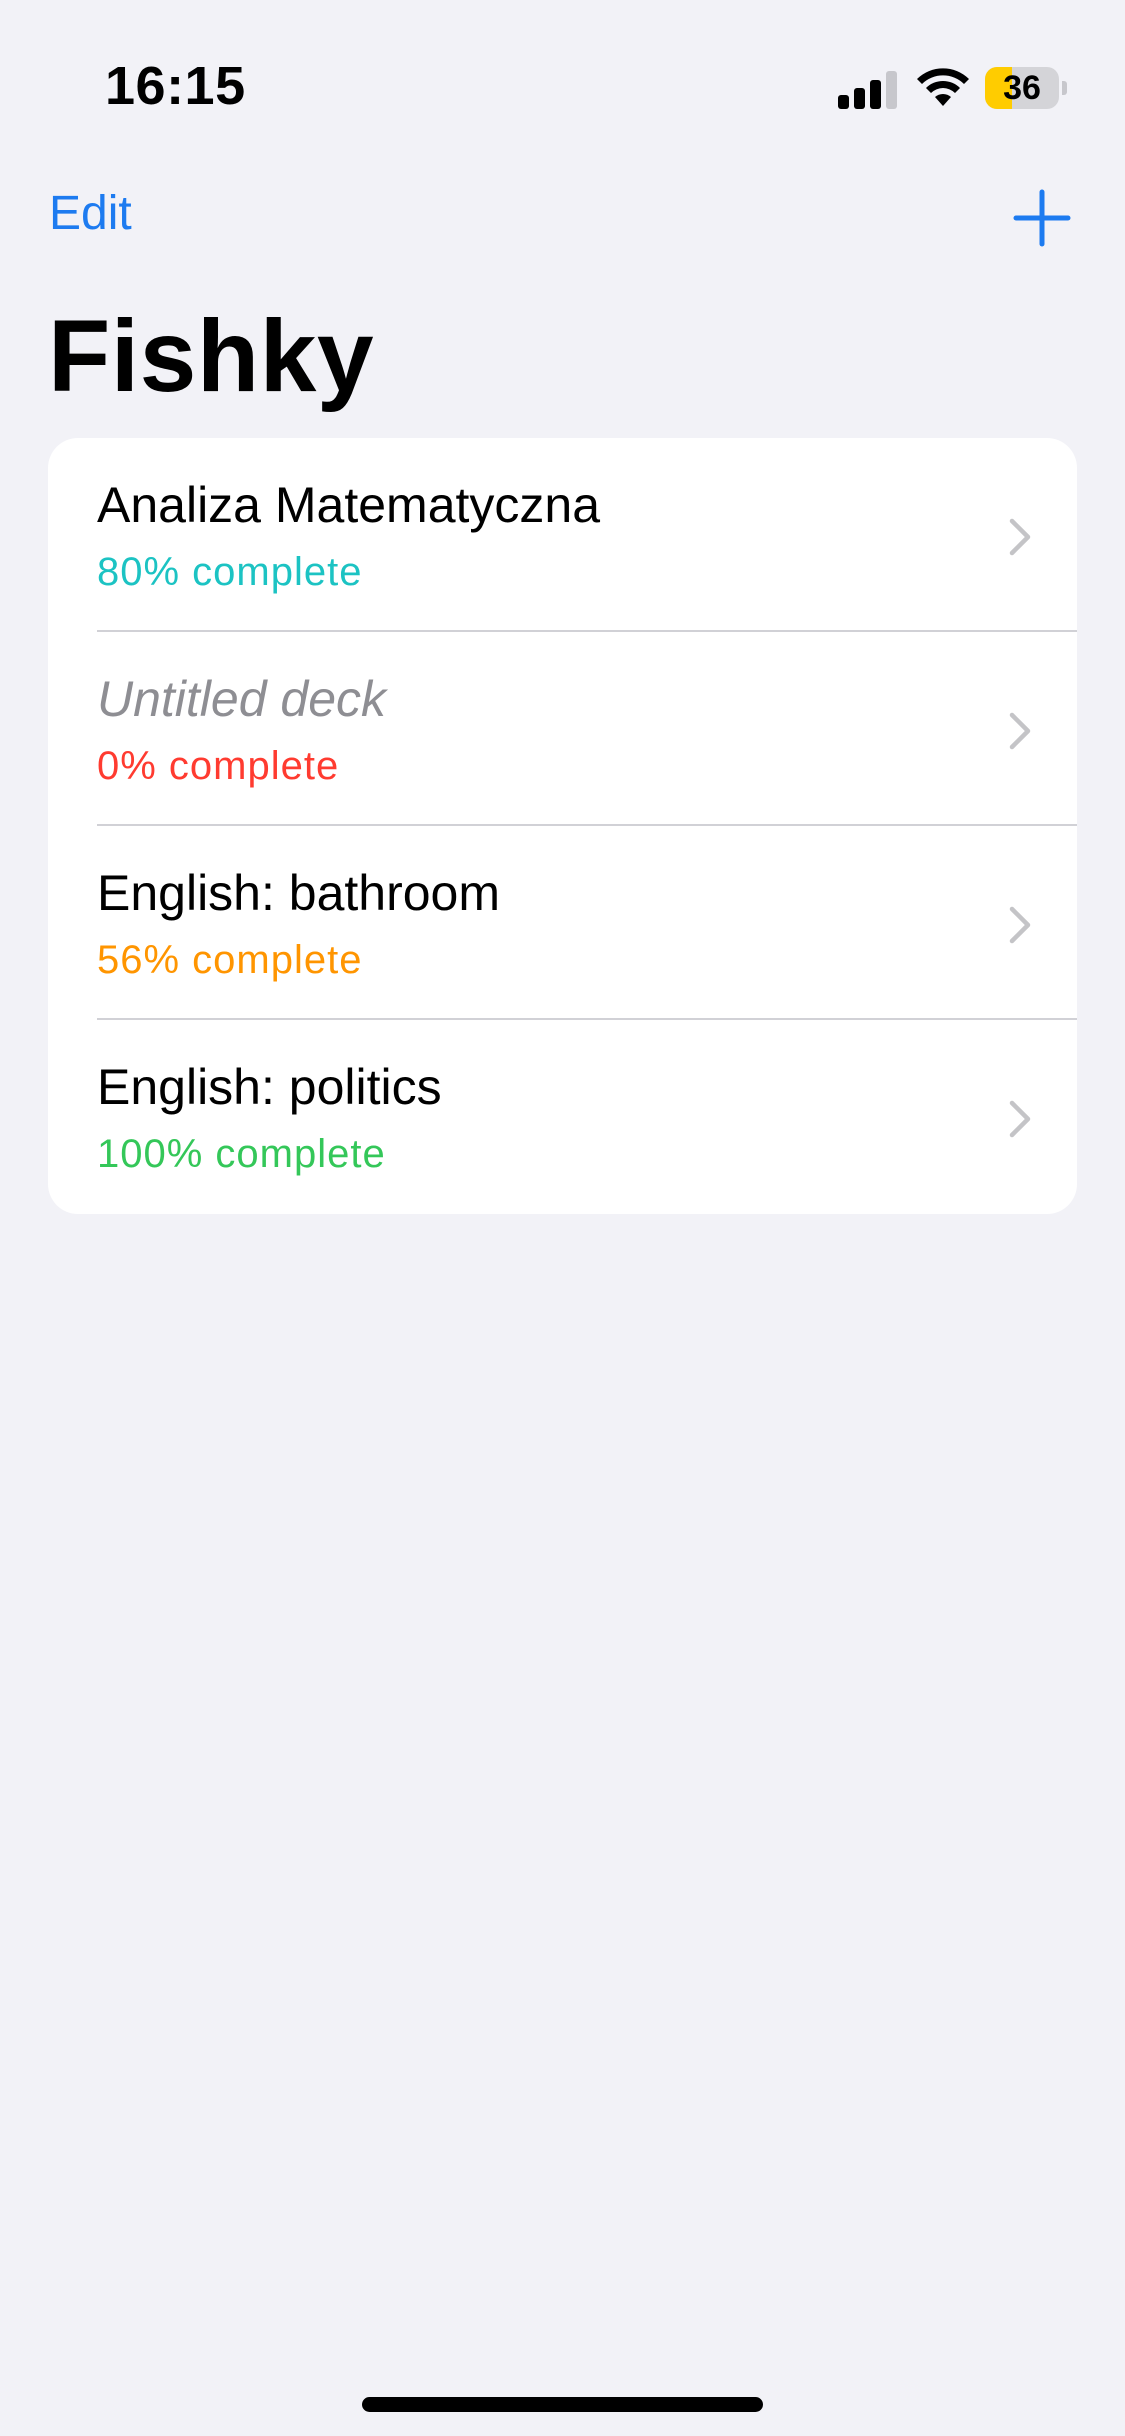 The image size is (1125, 2436). Describe the element at coordinates (230, 960) in the screenshot. I see `deck-progress: 56% complete` at that location.